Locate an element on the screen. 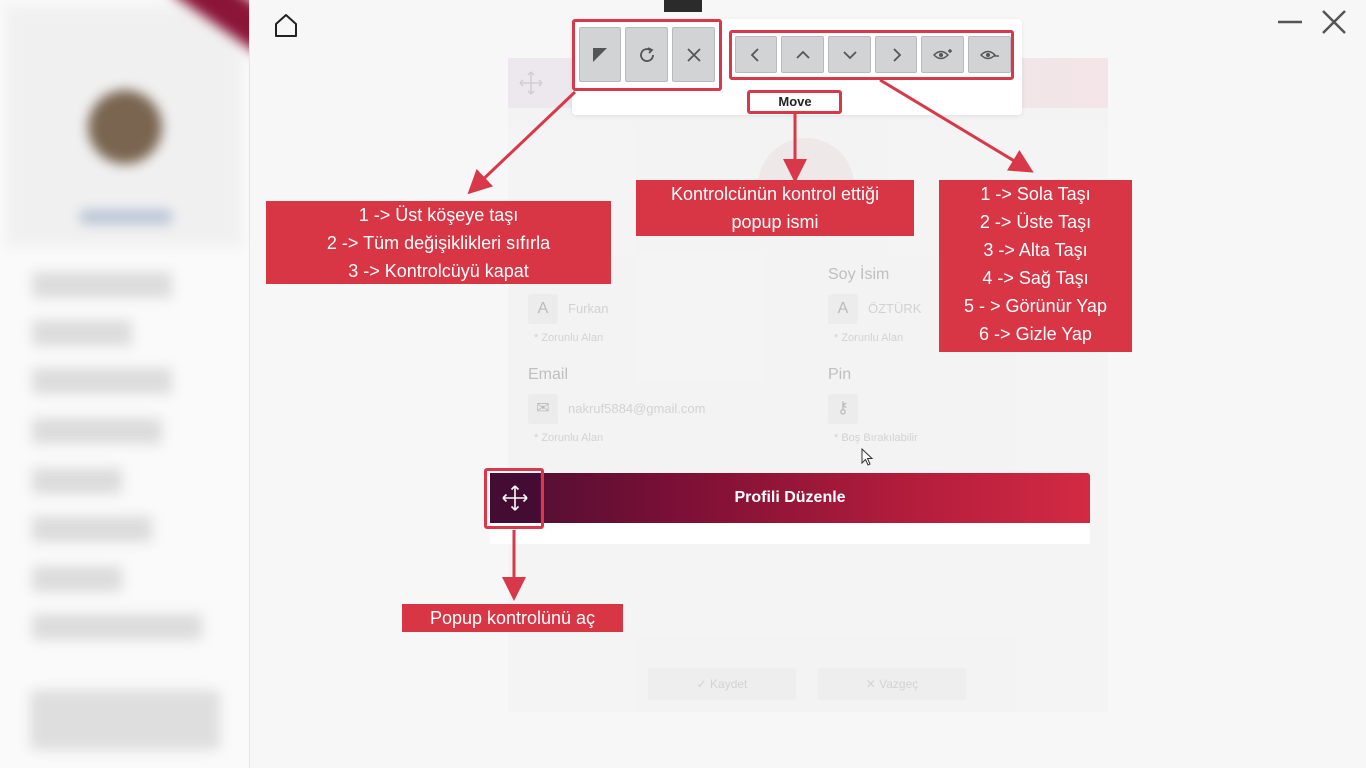 This screenshot has height=768, width=1366. first-name-field: A Furkan is located at coordinates (658, 309).